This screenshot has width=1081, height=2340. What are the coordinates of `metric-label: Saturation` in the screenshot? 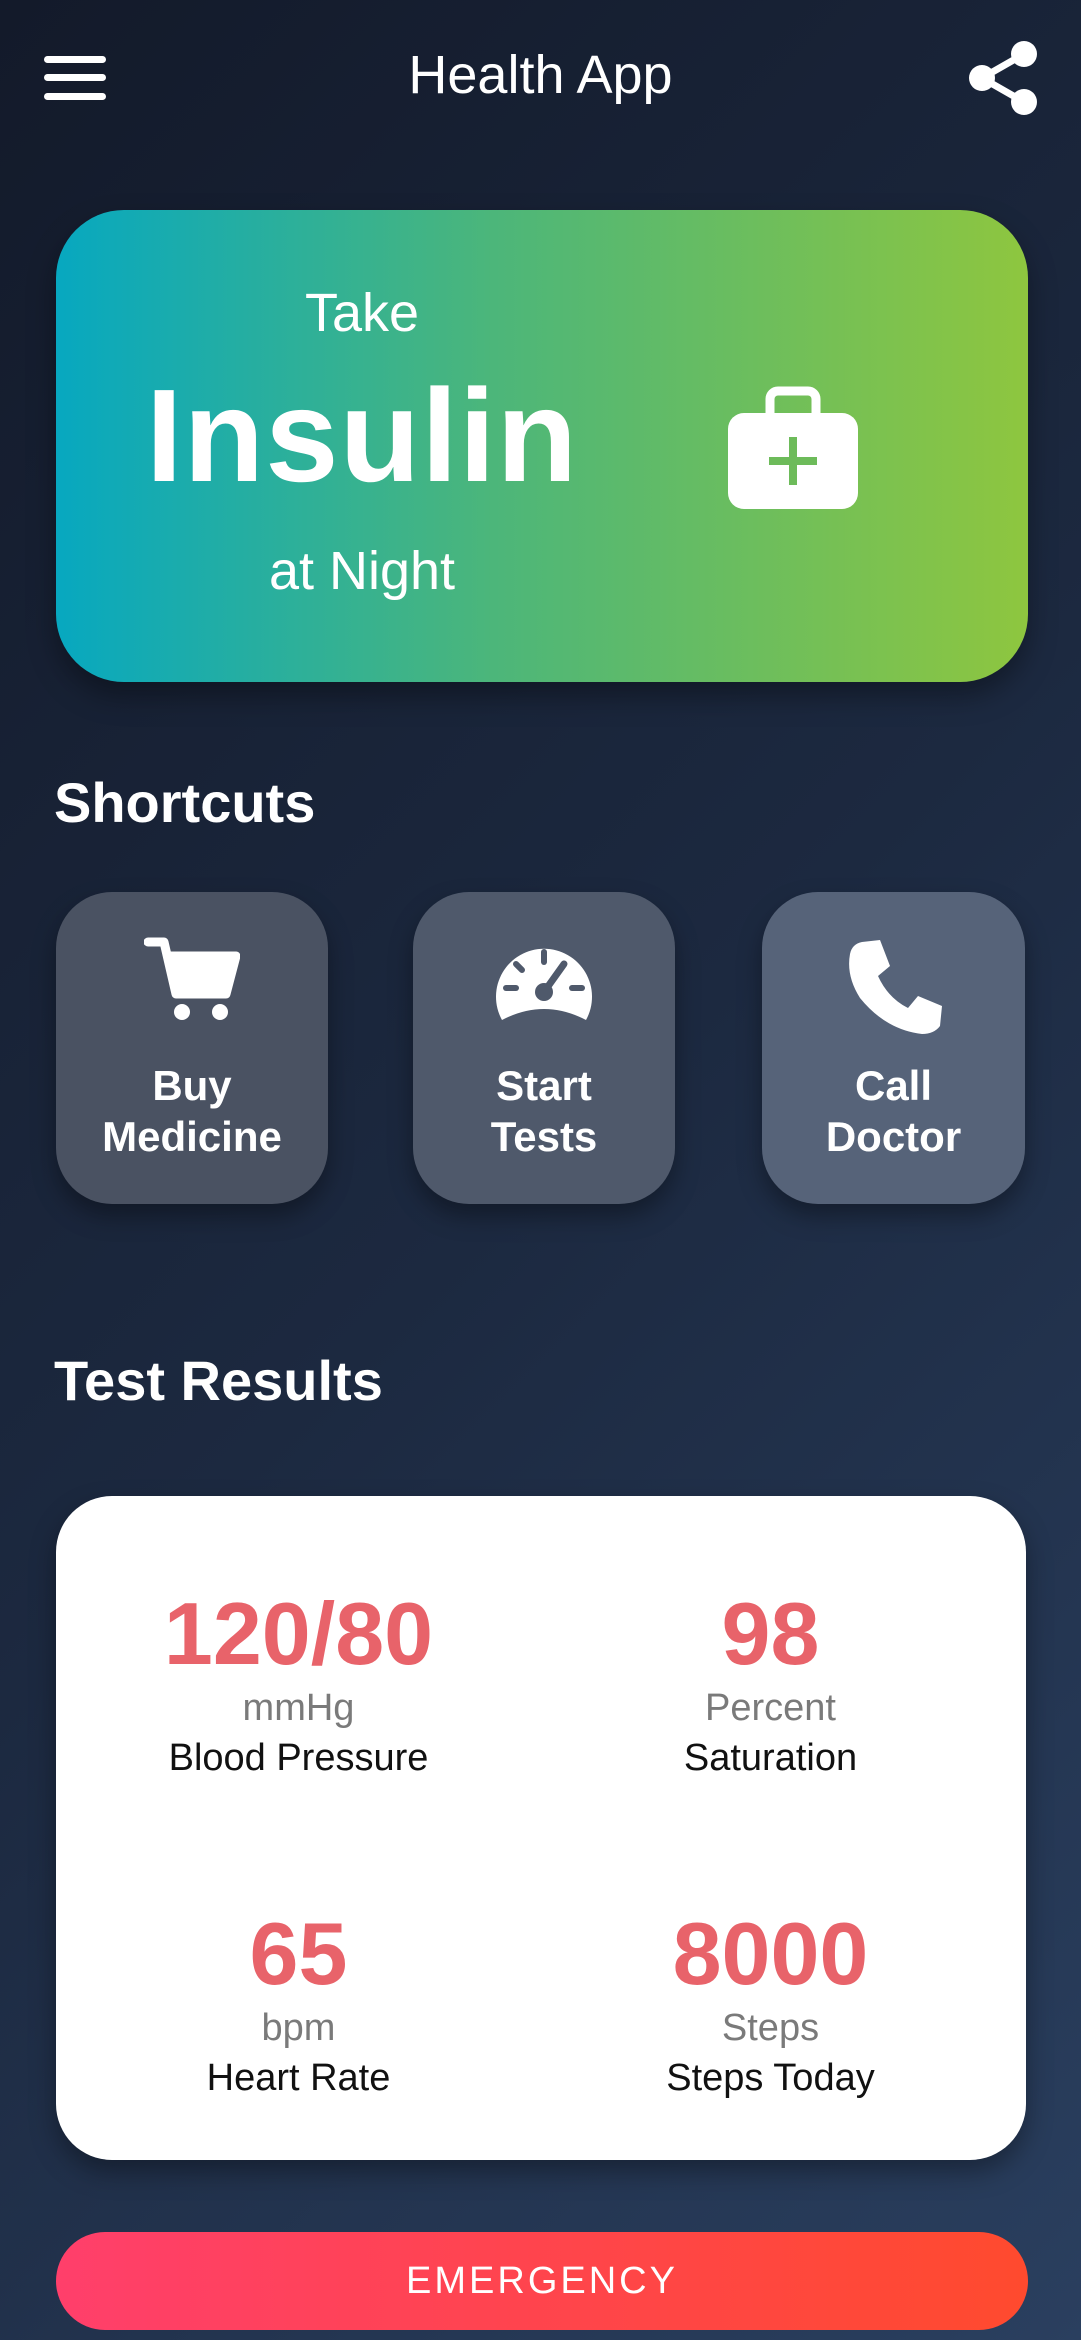 It's located at (770, 1758).